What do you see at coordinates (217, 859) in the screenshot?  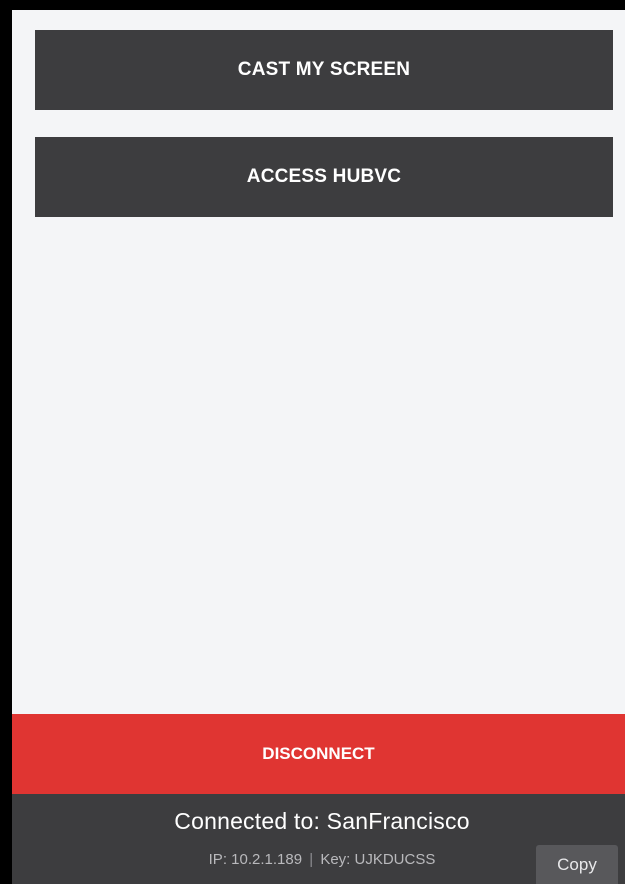 I see `ip-label: IP:` at bounding box center [217, 859].